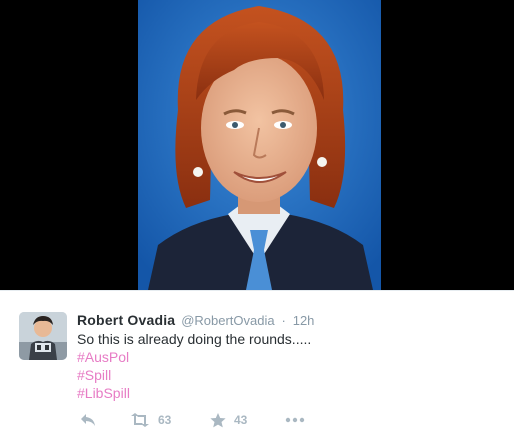  Describe the element at coordinates (194, 375) in the screenshot. I see `hashtag-spill: #Spill` at that location.